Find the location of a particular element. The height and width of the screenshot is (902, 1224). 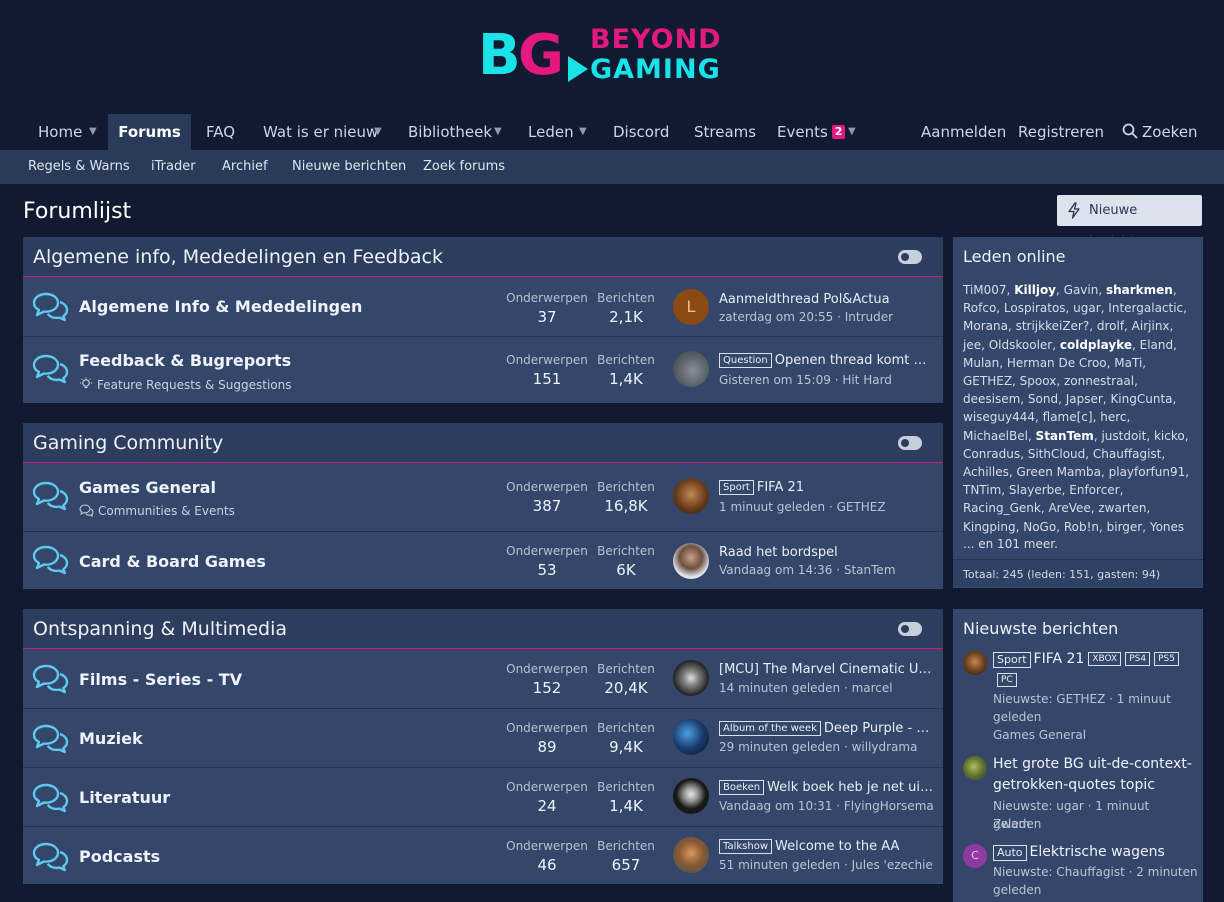

nav-library: Bibliotheek is located at coordinates (450, 132).